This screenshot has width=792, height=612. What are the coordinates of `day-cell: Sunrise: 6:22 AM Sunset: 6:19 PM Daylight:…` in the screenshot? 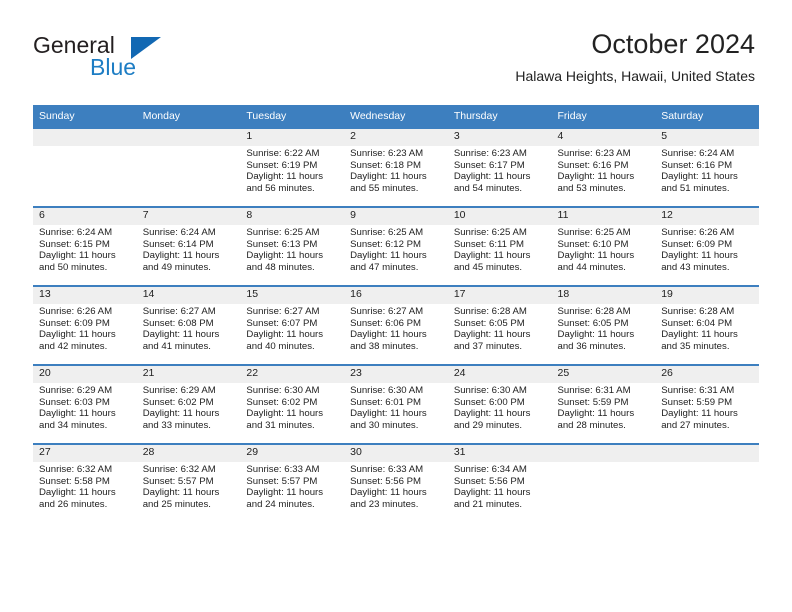 It's located at (292, 176).